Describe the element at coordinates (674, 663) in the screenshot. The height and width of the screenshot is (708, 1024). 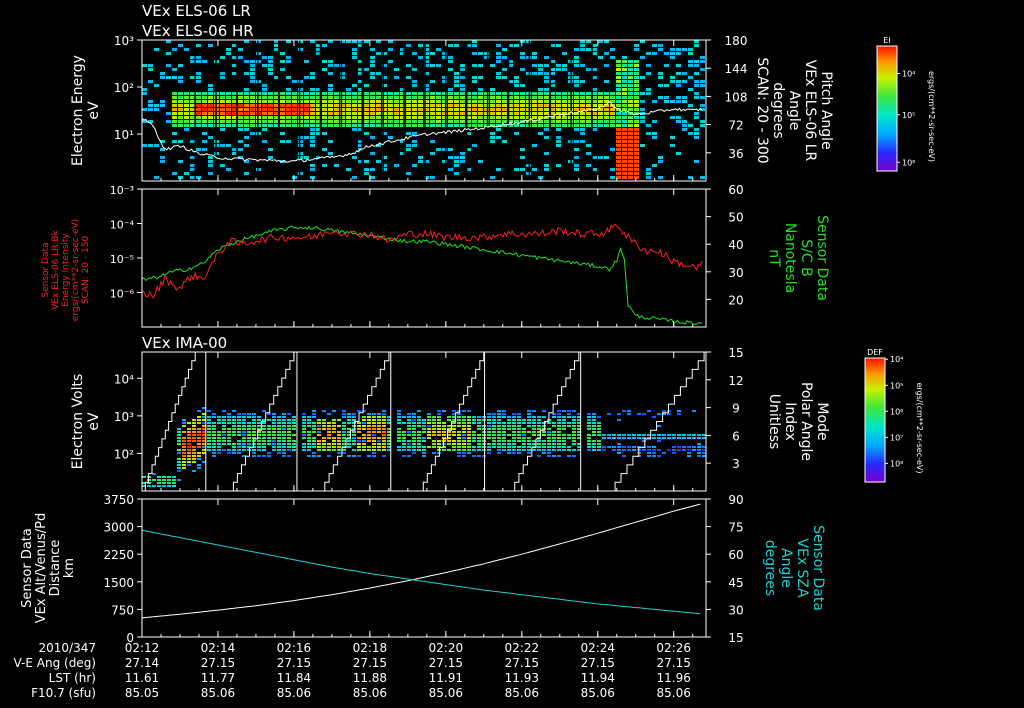
I see `ve-ang-value: 27.15` at that location.